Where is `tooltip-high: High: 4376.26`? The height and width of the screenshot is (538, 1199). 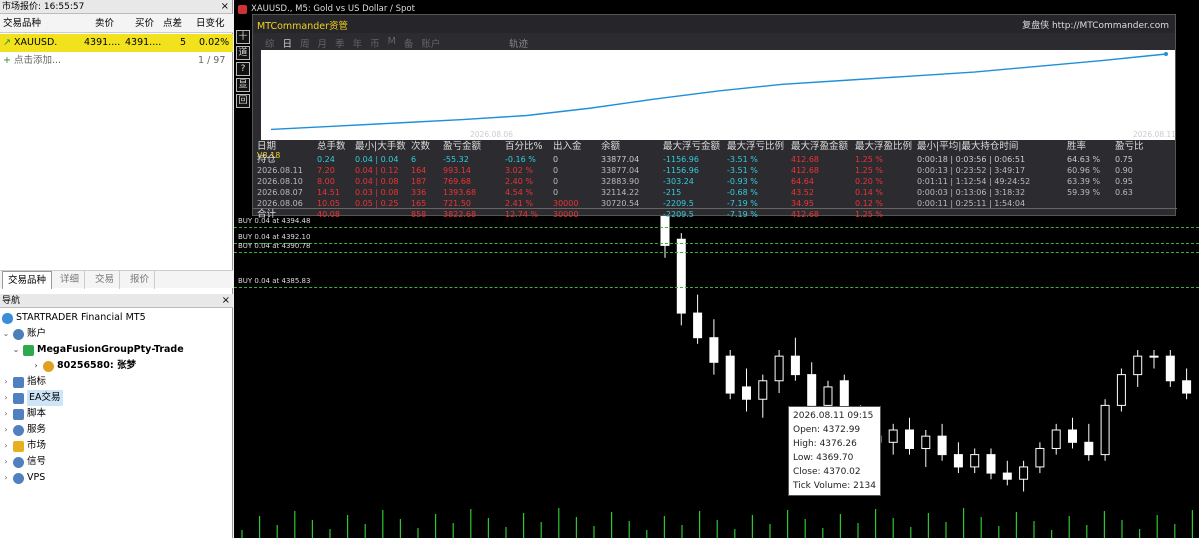 tooltip-high: High: 4376.26 is located at coordinates (825, 444).